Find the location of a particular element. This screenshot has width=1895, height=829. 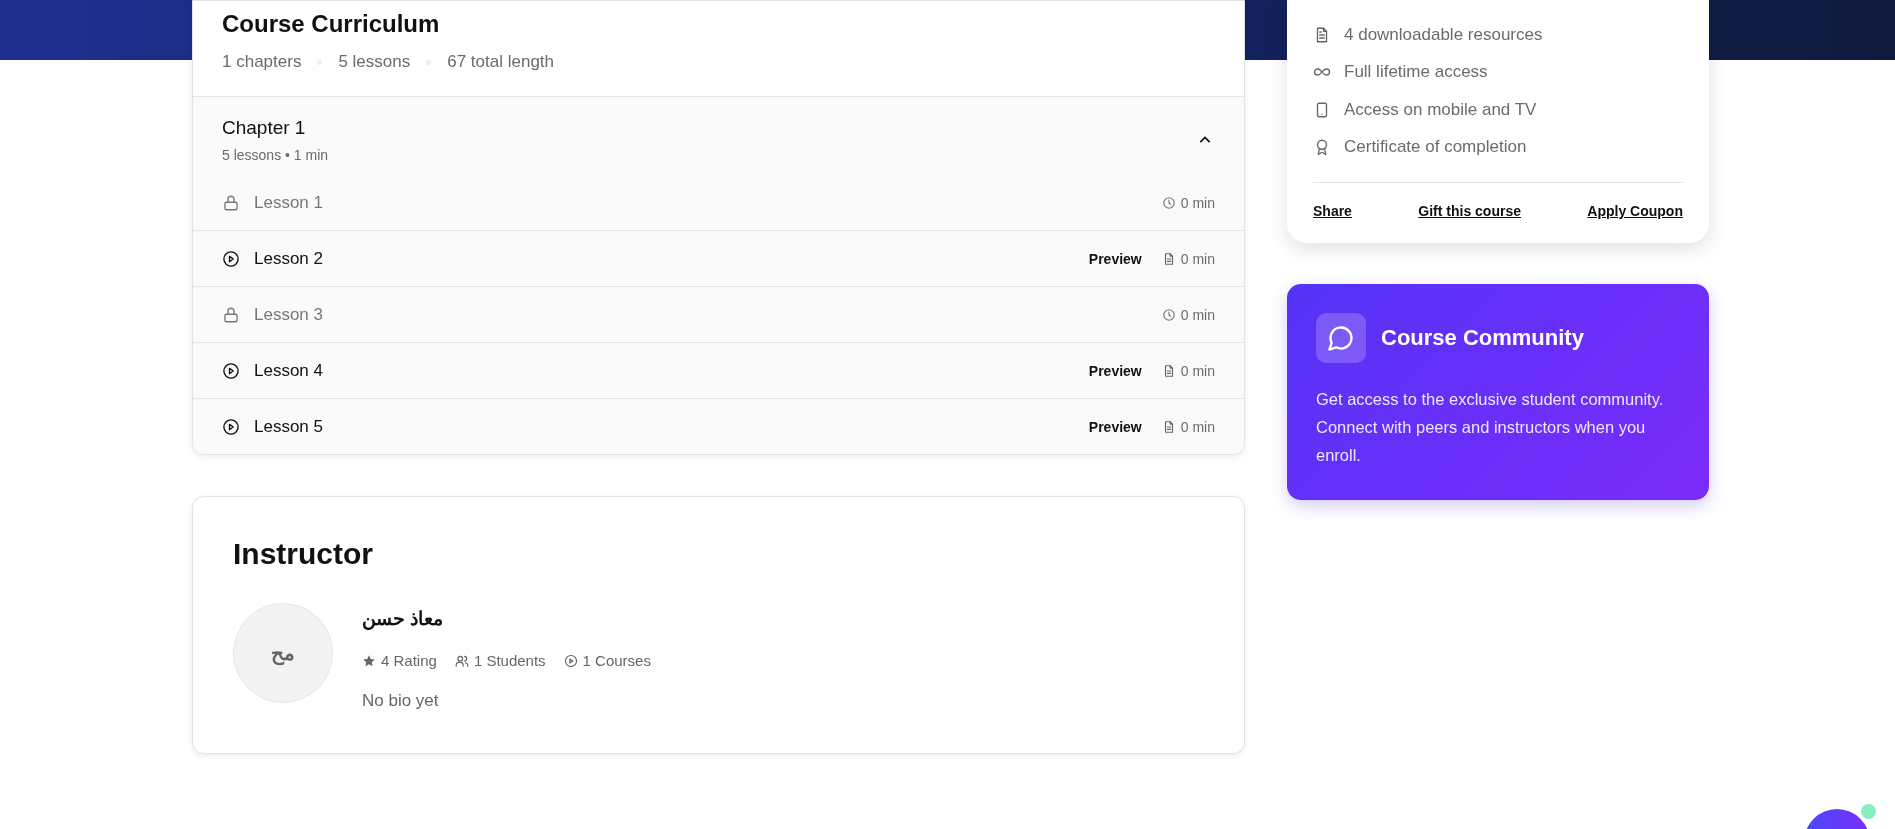

action-link: Apply Coupon is located at coordinates (1635, 211).